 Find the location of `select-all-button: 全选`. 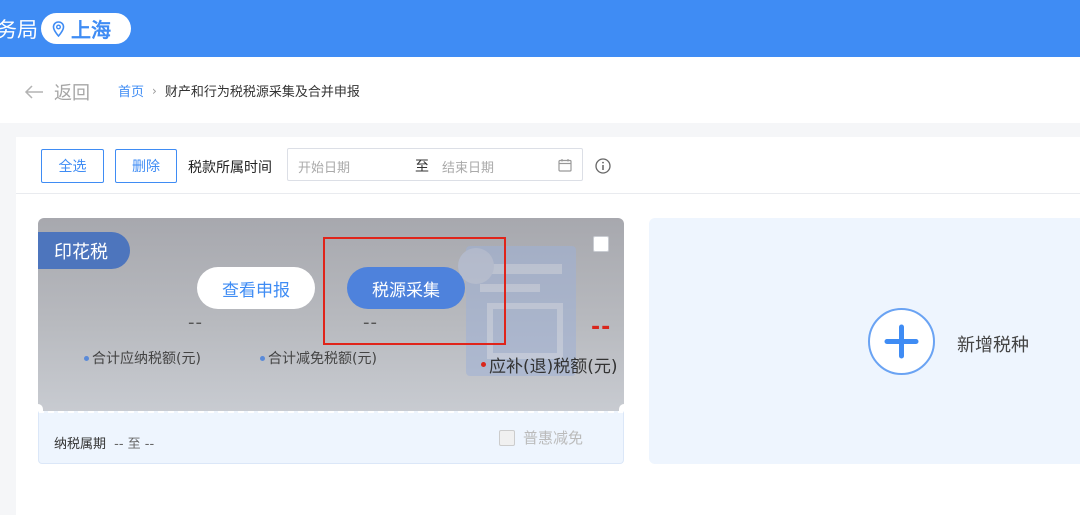

select-all-button: 全选 is located at coordinates (72, 166).